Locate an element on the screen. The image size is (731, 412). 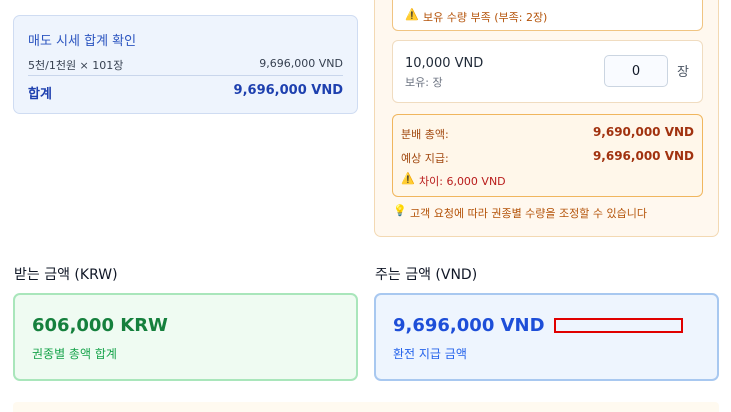
quantity-input is located at coordinates (636, 71).